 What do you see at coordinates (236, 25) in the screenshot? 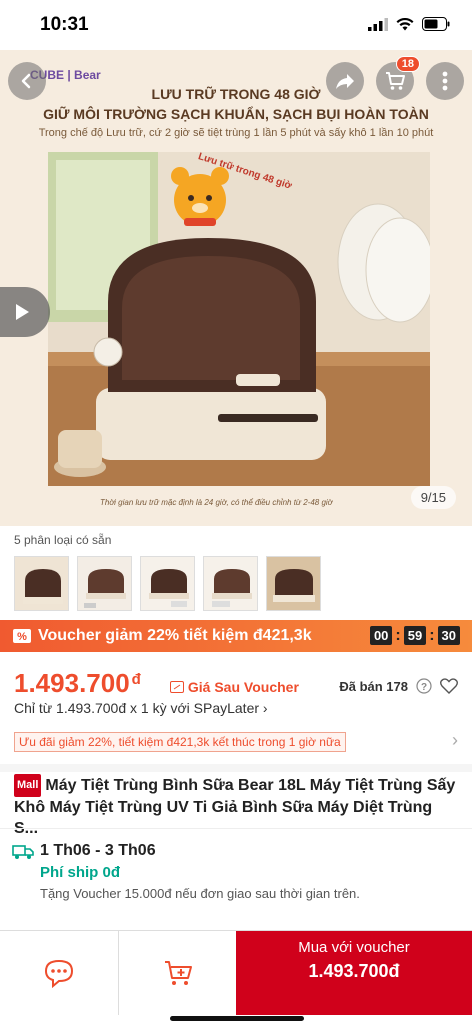
I see `status-bar: 10:31` at bounding box center [236, 25].